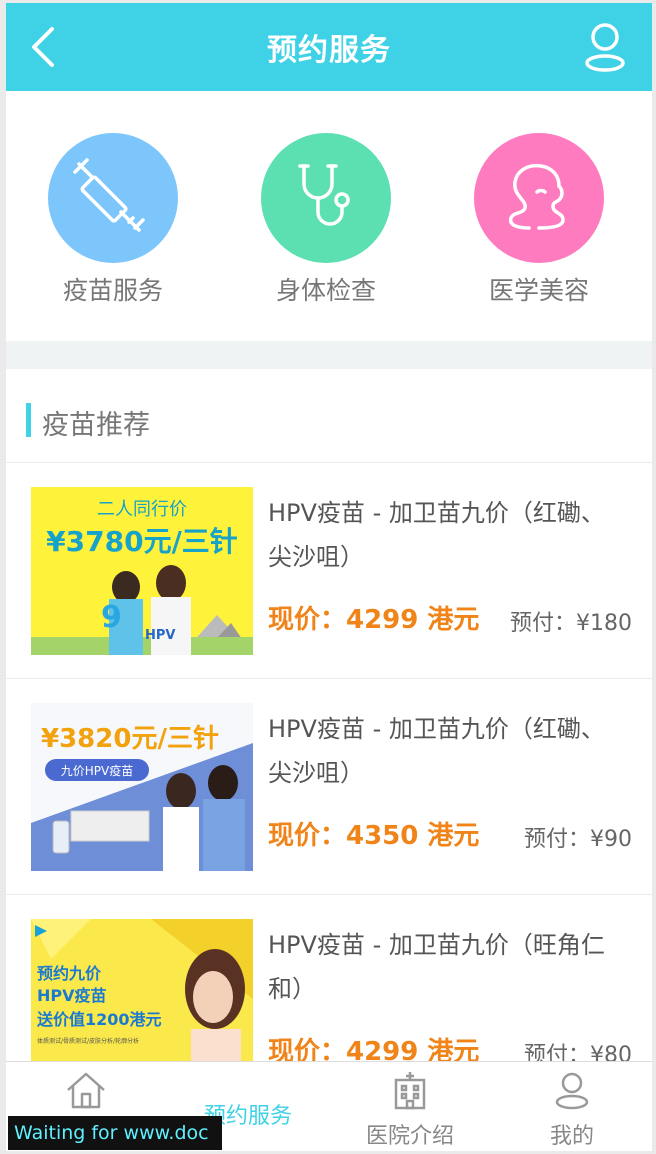 Image resolution: width=656 pixels, height=1154 pixels. What do you see at coordinates (97, 770) in the screenshot?
I see `banner-tag-text: 九价HPV疫苗` at bounding box center [97, 770].